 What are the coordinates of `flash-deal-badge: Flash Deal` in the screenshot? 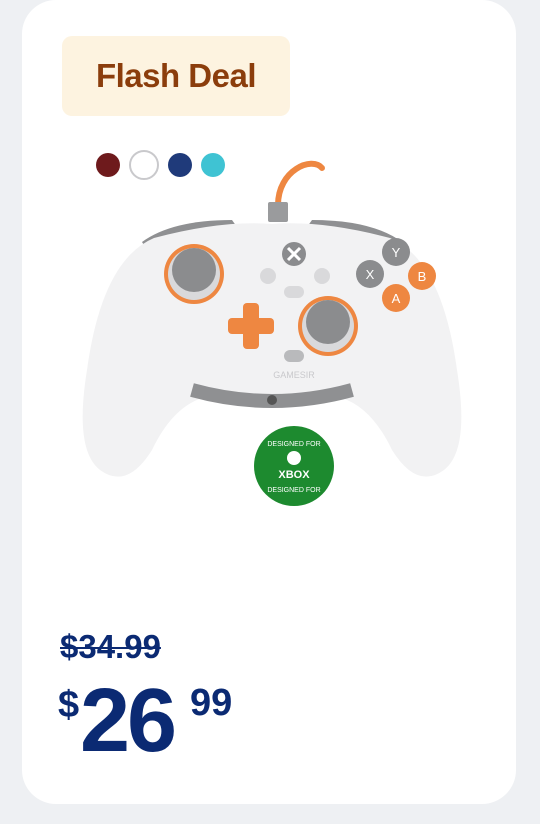 It's located at (176, 76).